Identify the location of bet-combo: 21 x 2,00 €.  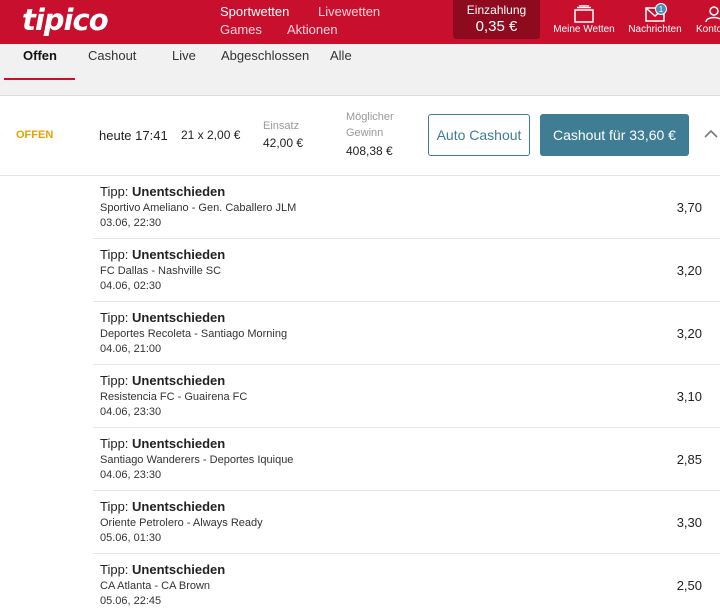
(211, 135).